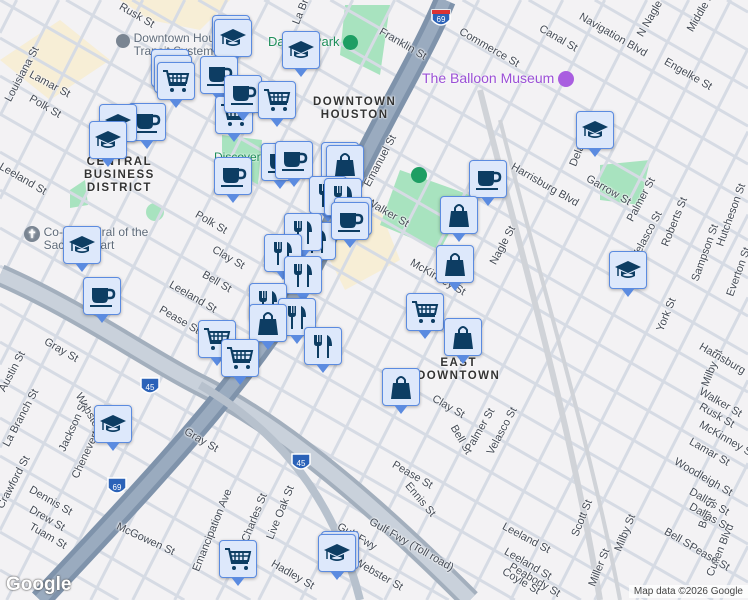 This screenshot has width=748, height=600. I want to click on street-line, so click(159, 508).